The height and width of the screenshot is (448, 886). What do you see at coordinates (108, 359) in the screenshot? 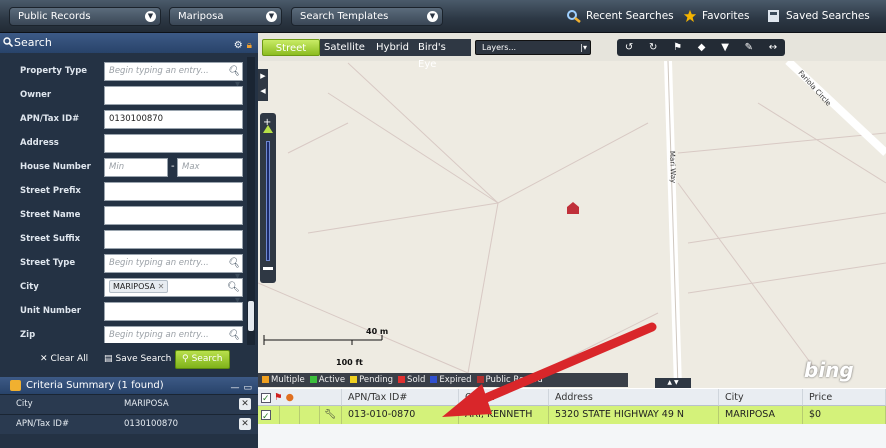
I see `save-icon: ▤` at bounding box center [108, 359].